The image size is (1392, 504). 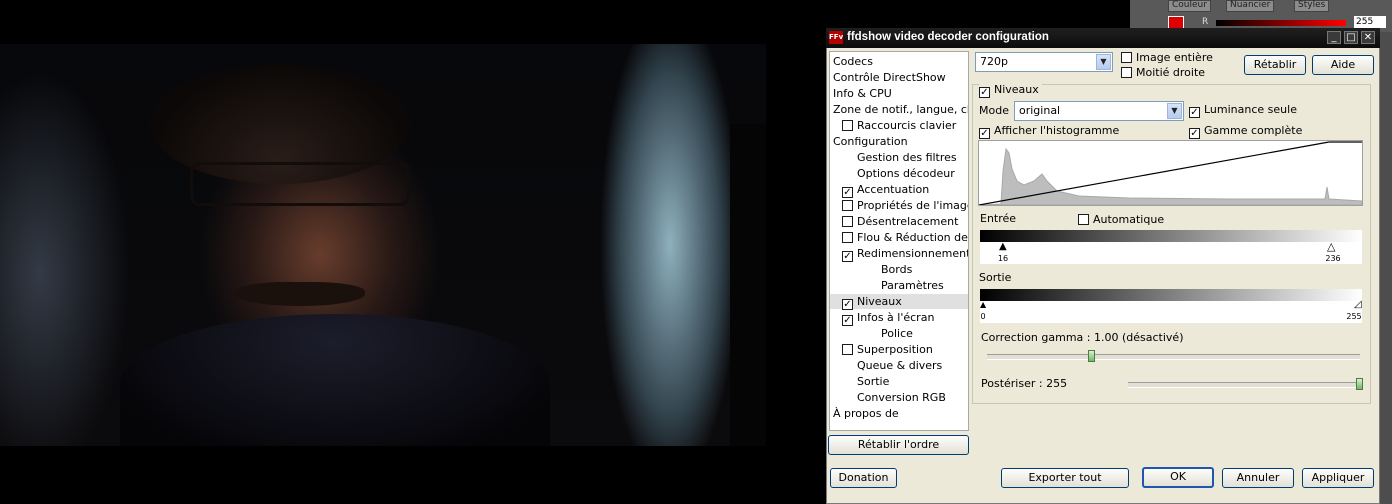 What do you see at coordinates (1171, 295) in the screenshot?
I see `output-gradient` at bounding box center [1171, 295].